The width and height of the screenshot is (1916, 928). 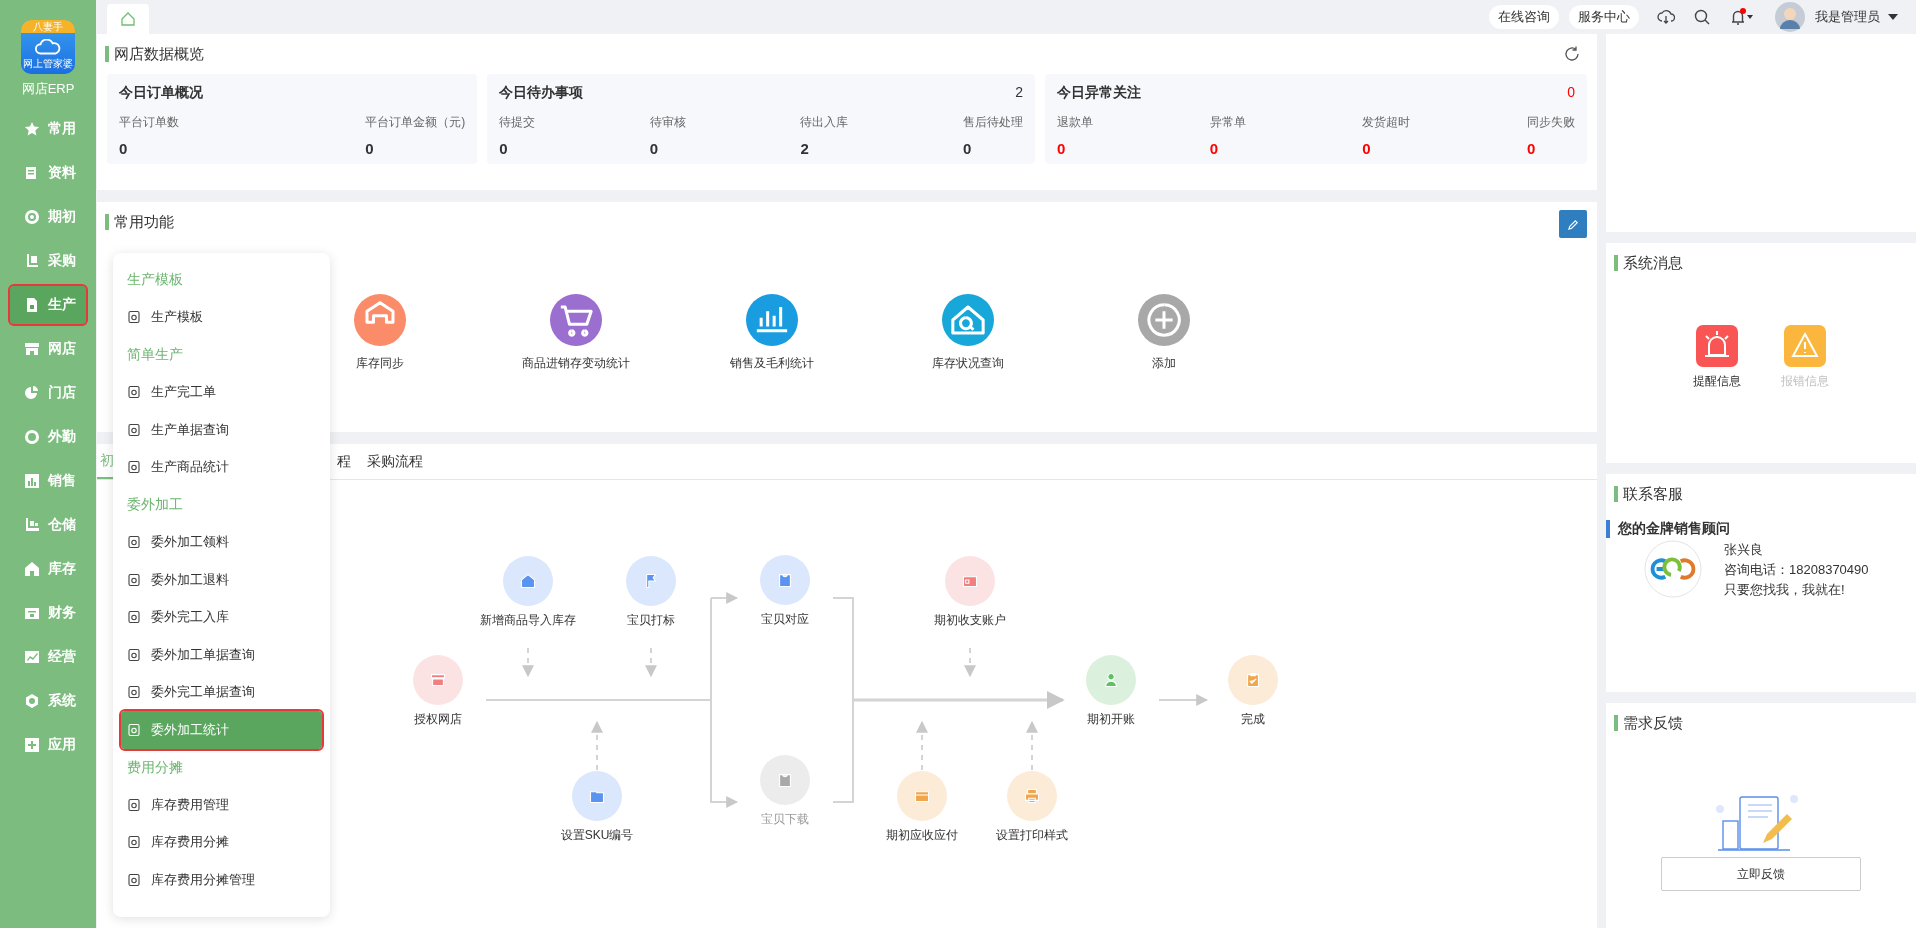 I want to click on menu-item: 委外完工单据查询, so click(x=221, y=692).